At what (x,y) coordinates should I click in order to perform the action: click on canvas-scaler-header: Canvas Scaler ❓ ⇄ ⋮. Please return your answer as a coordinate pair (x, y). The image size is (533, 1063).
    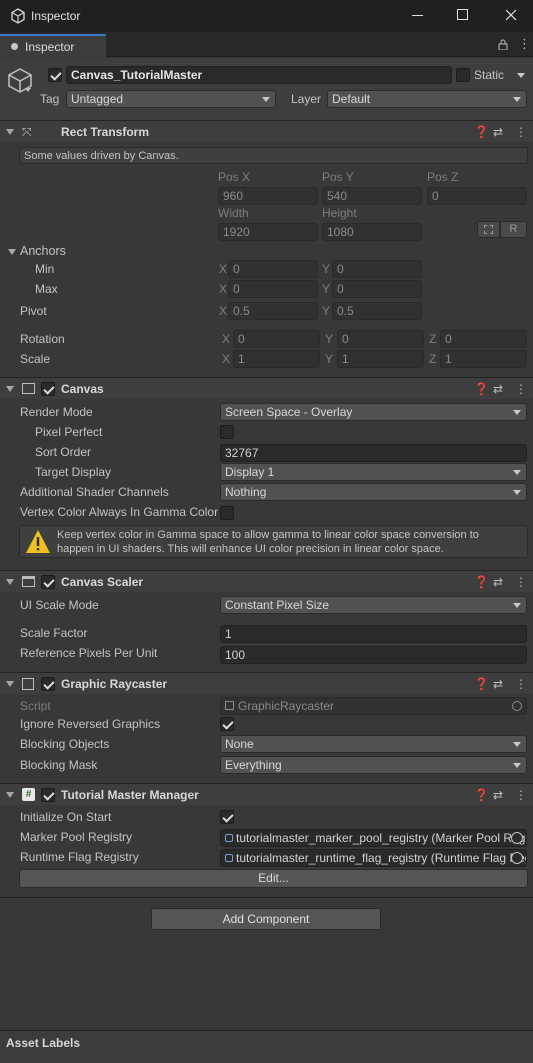
    Looking at the image, I should click on (266, 581).